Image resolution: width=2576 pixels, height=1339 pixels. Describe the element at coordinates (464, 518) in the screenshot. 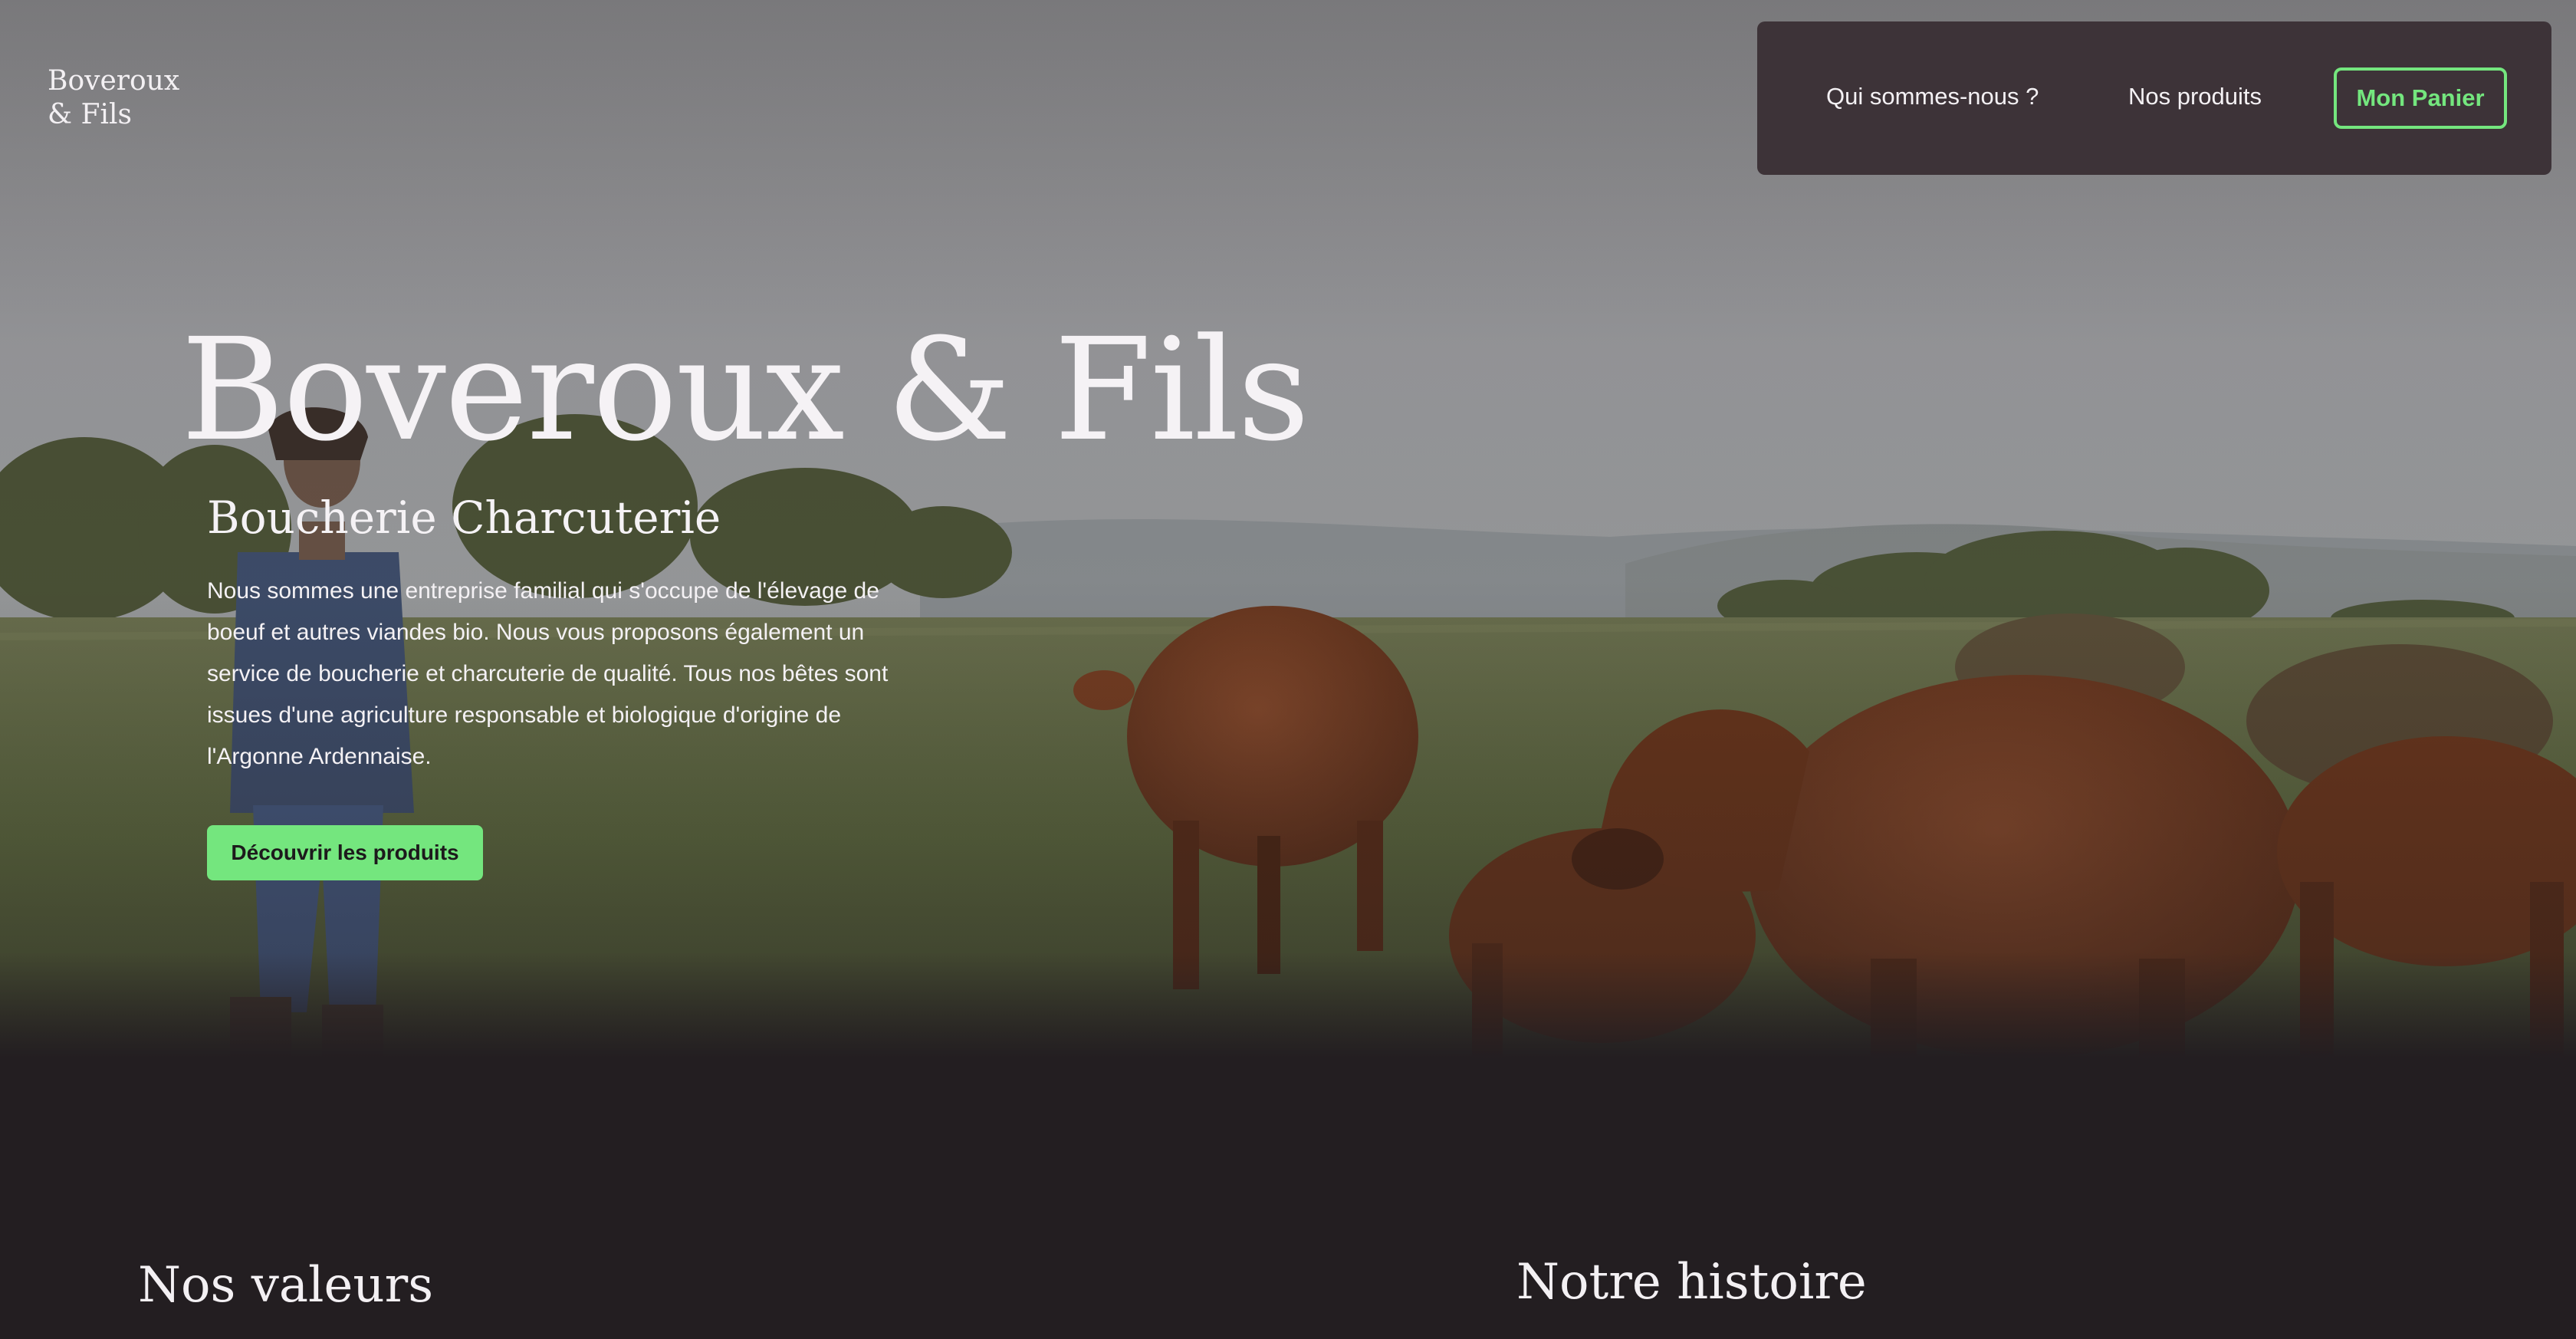

I see `hero-subtitle: Boucherie Charcuterie` at that location.